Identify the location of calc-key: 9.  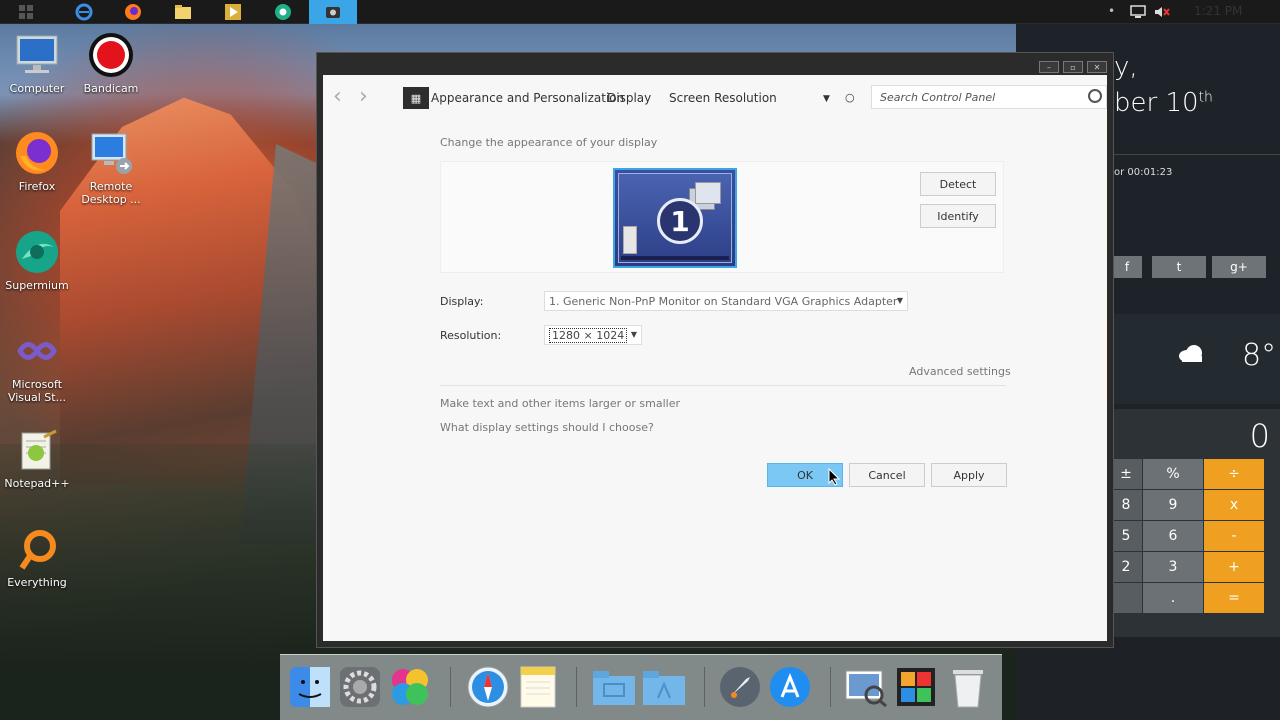
(1173, 505).